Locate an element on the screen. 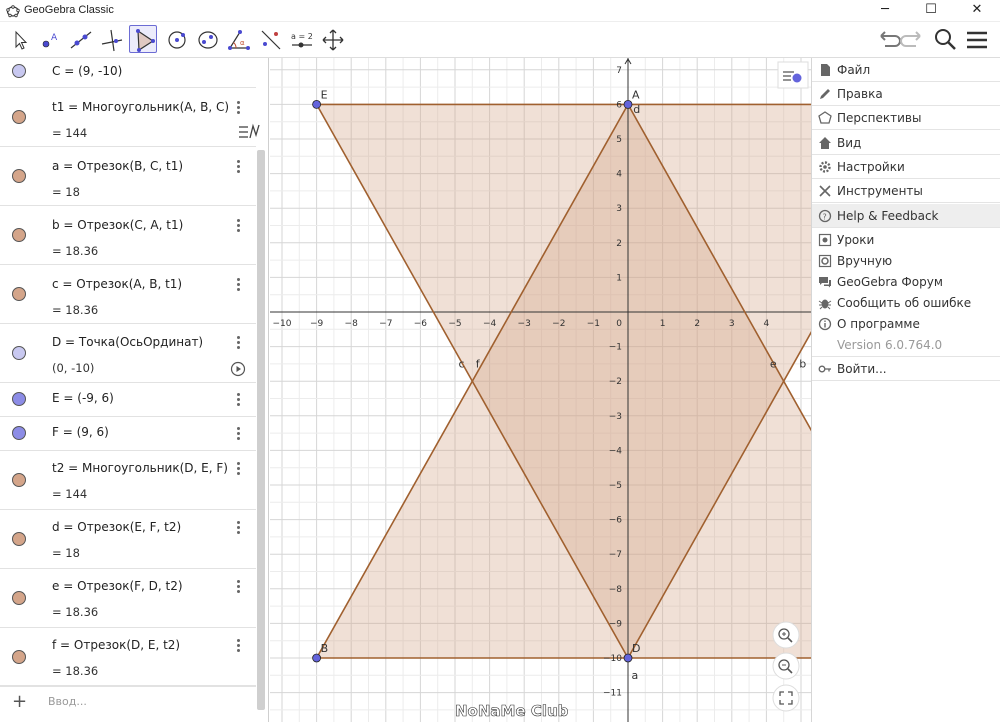 Image resolution: width=1000 pixels, height=722 pixels. move-graphics-tool-button is located at coordinates (332, 39).